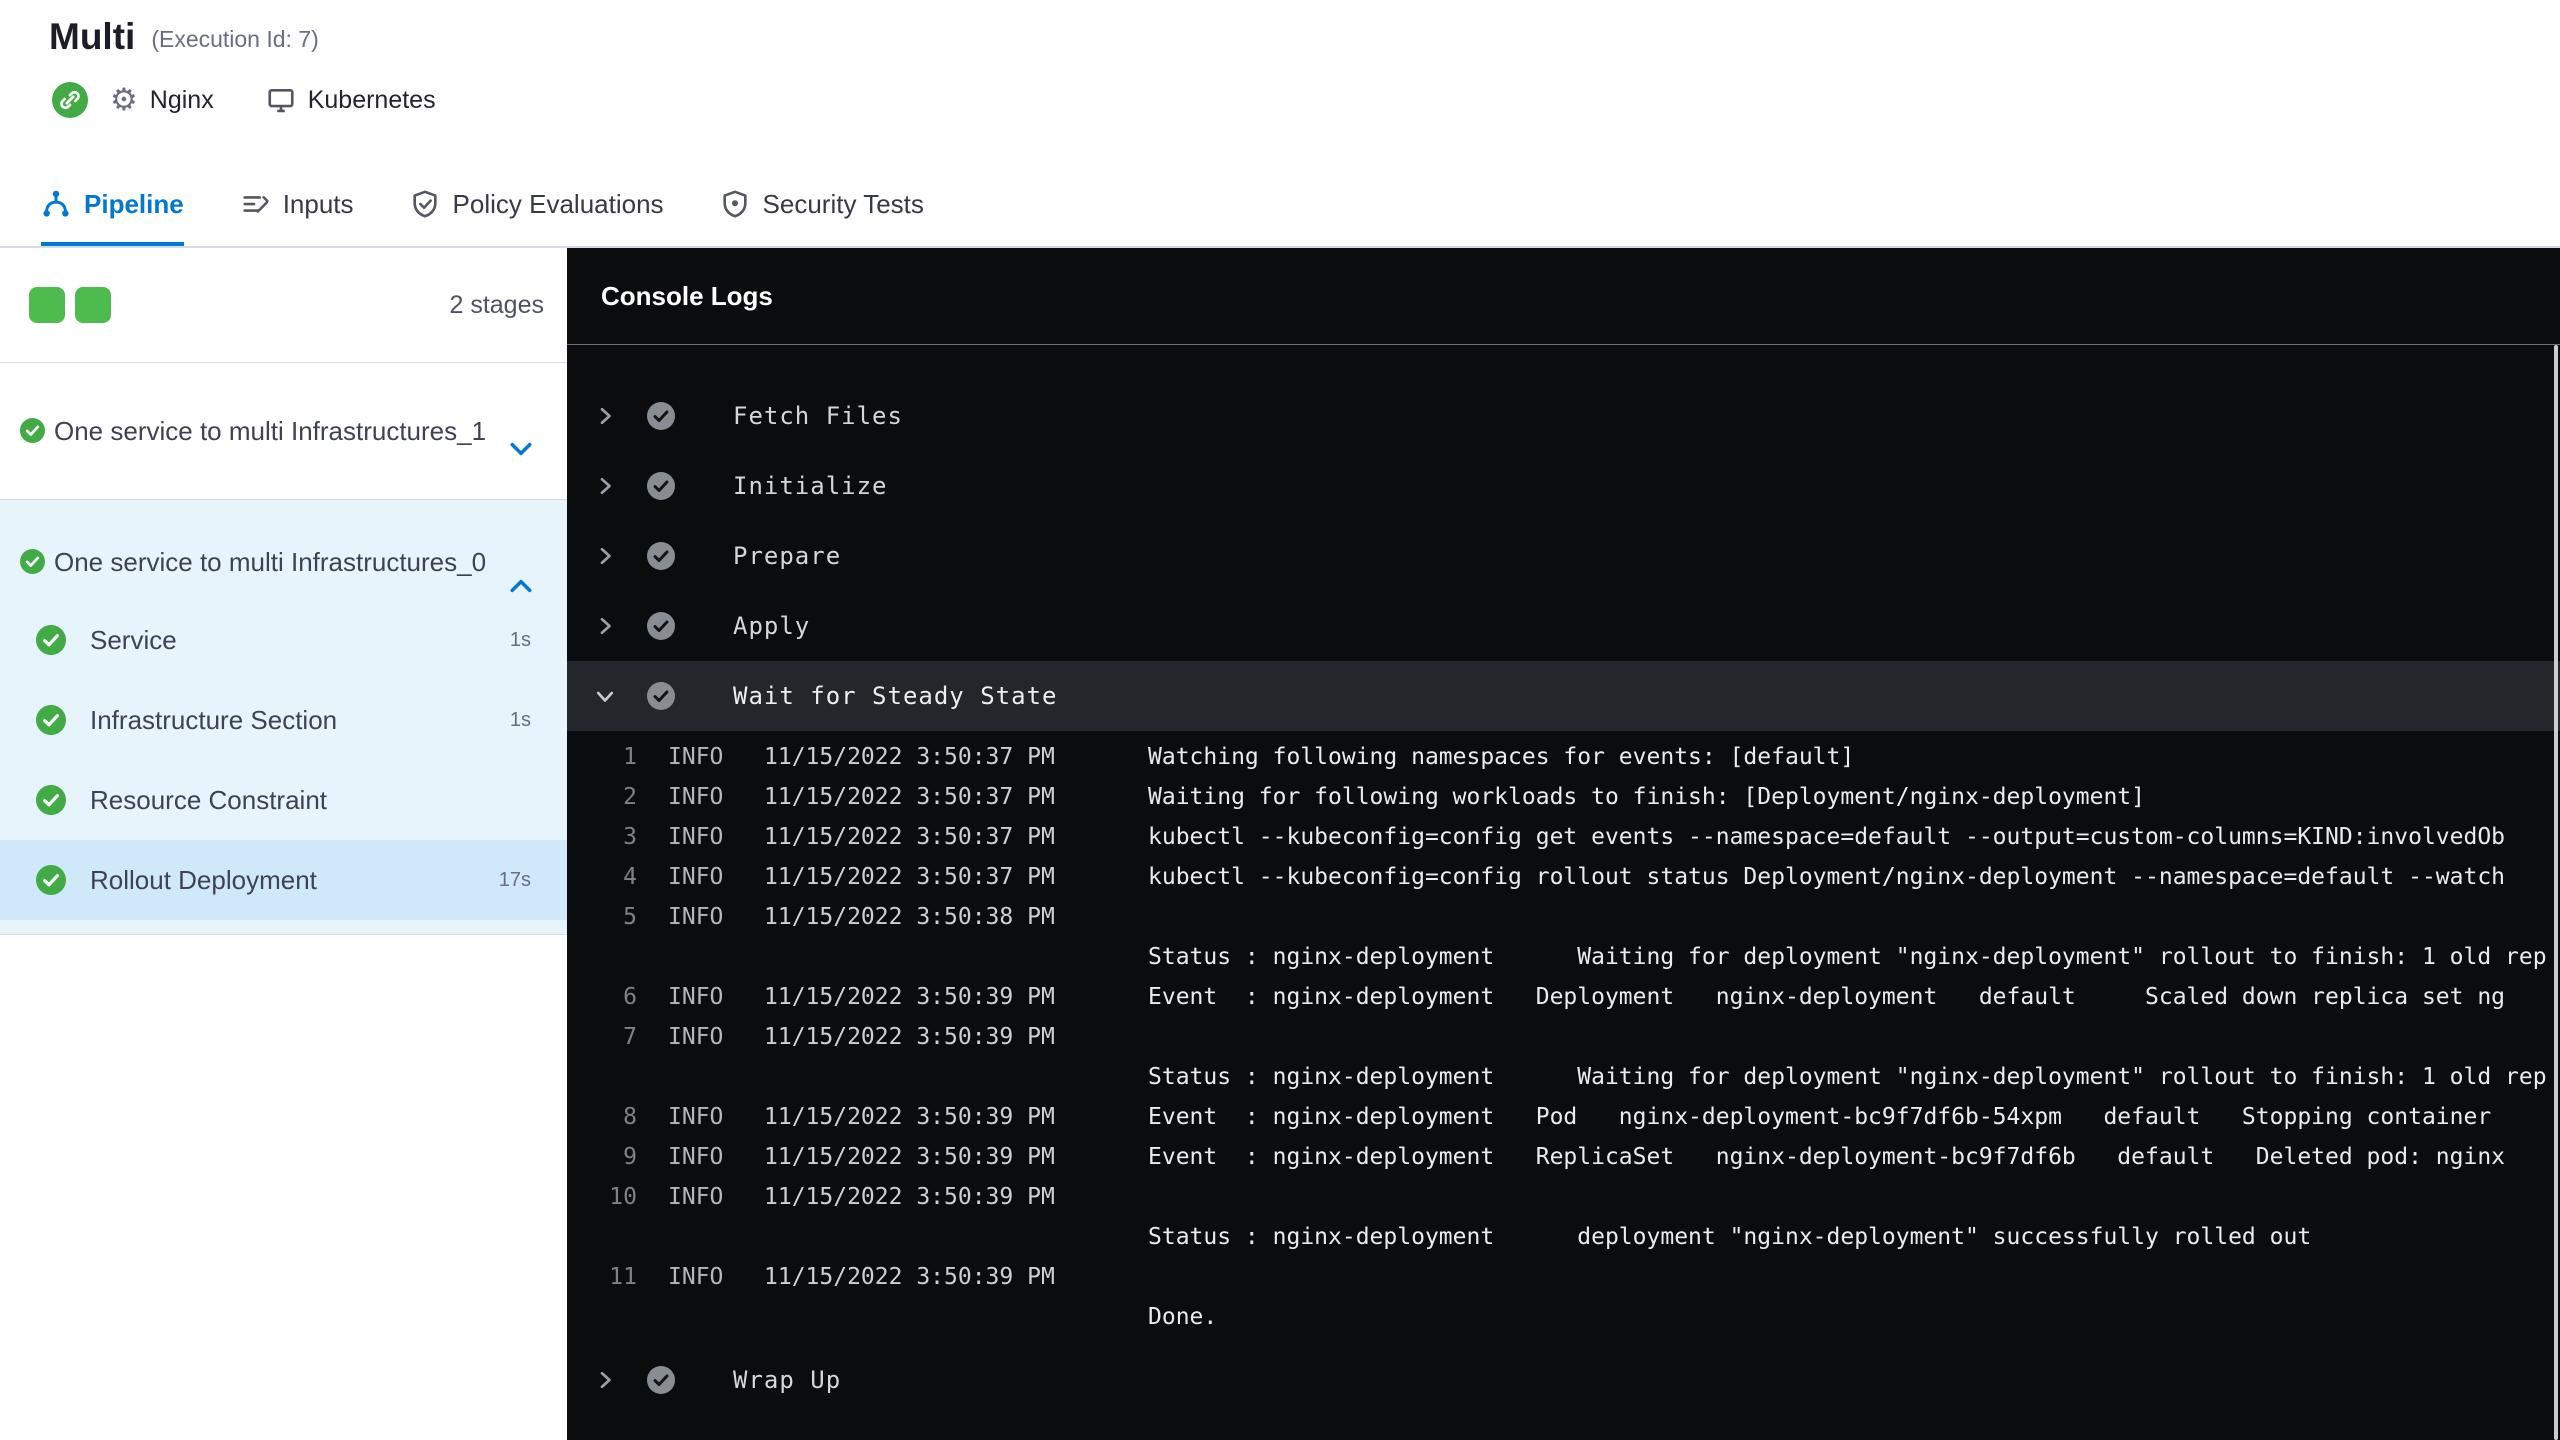  I want to click on shield-dot-icon, so click(735, 204).